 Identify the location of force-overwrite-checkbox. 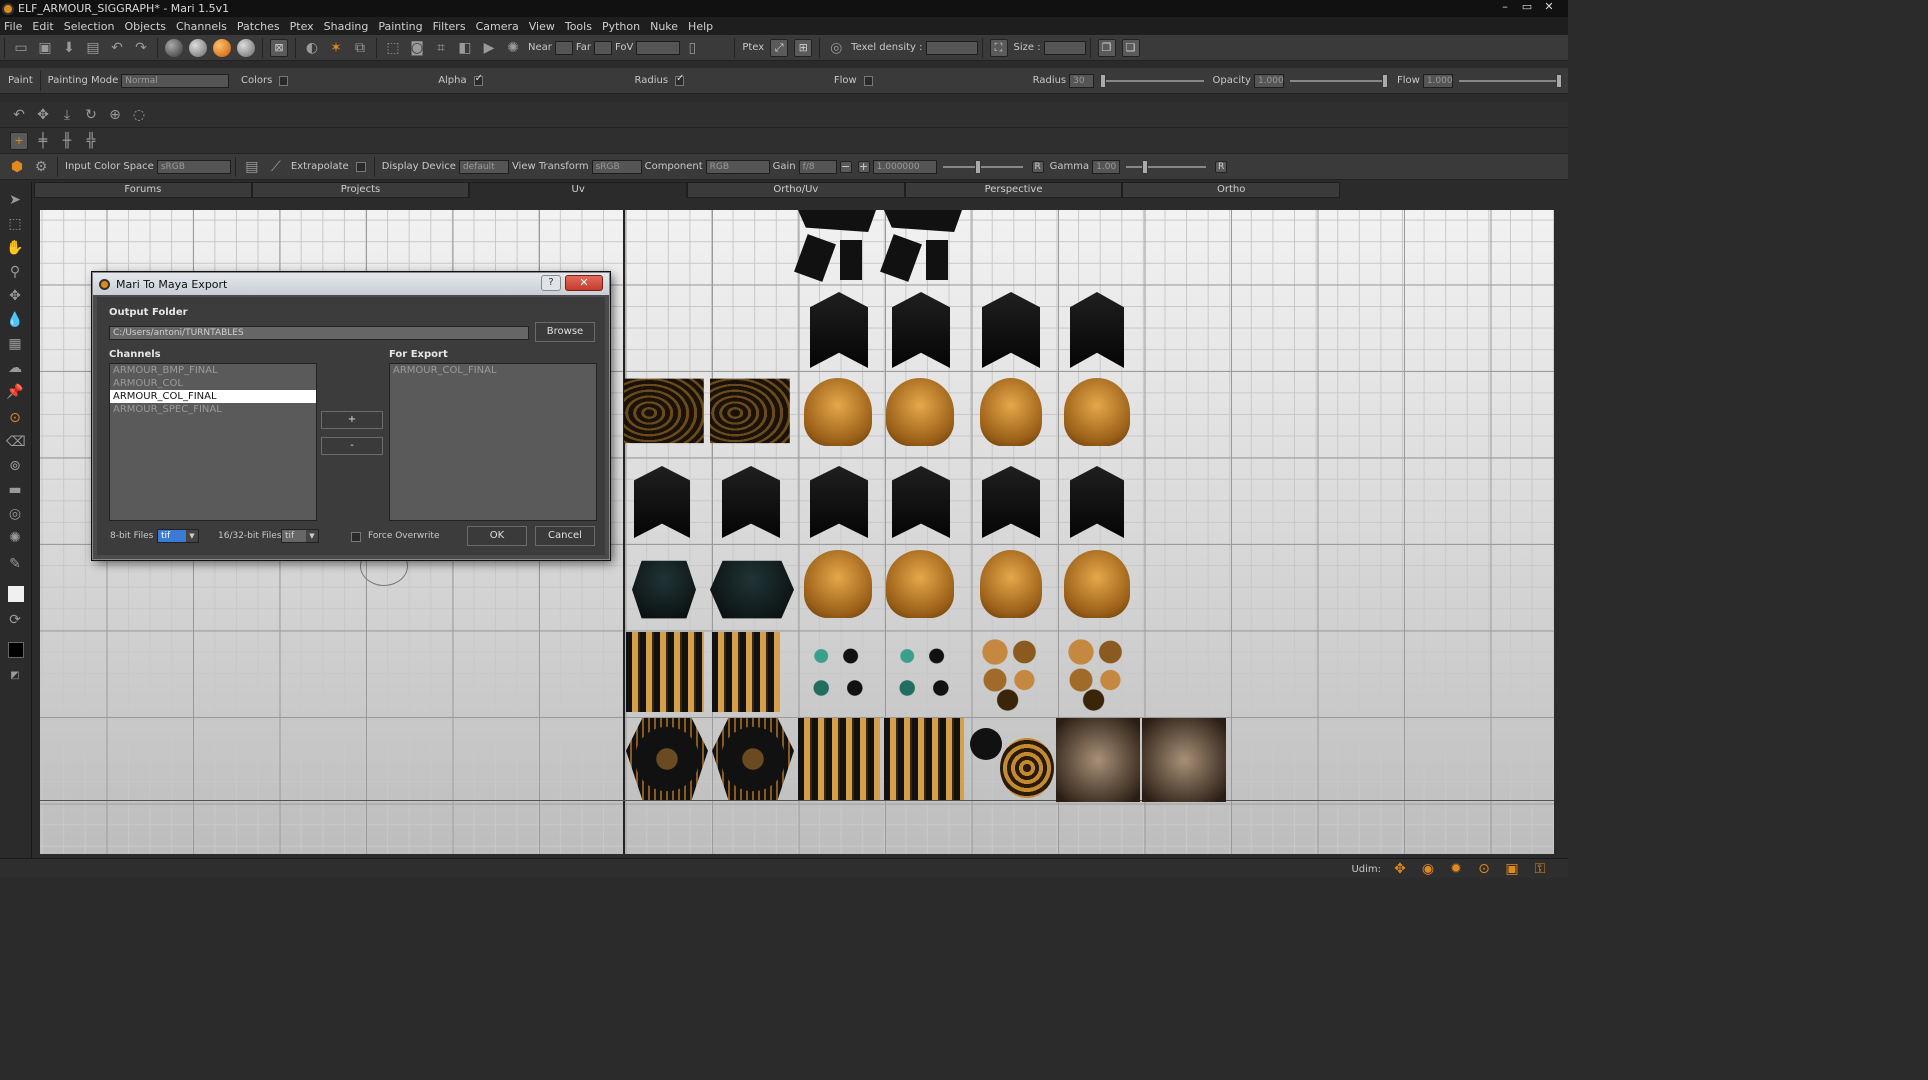
(356, 537).